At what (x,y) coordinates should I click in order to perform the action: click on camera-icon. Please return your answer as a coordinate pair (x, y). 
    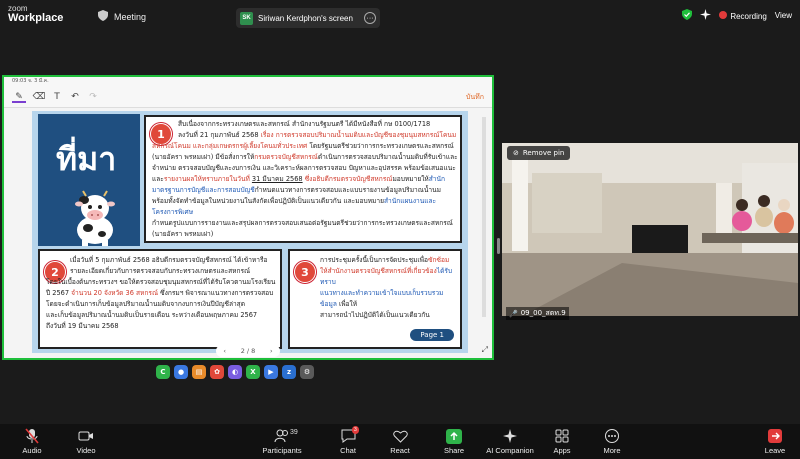
    Looking at the image, I should click on (86, 436).